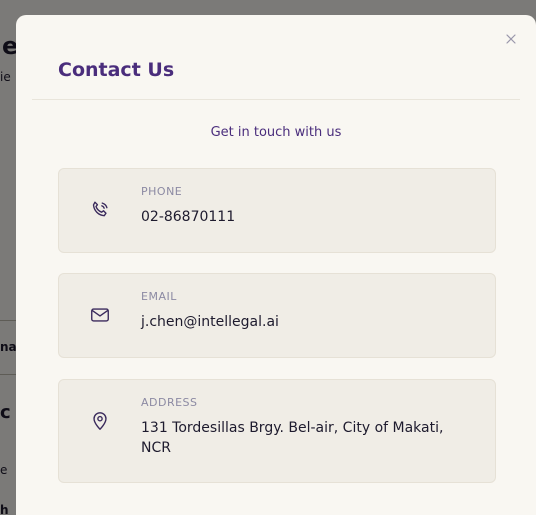 The image size is (536, 515). What do you see at coordinates (162, 191) in the screenshot?
I see `phone-label: PHONE` at bounding box center [162, 191].